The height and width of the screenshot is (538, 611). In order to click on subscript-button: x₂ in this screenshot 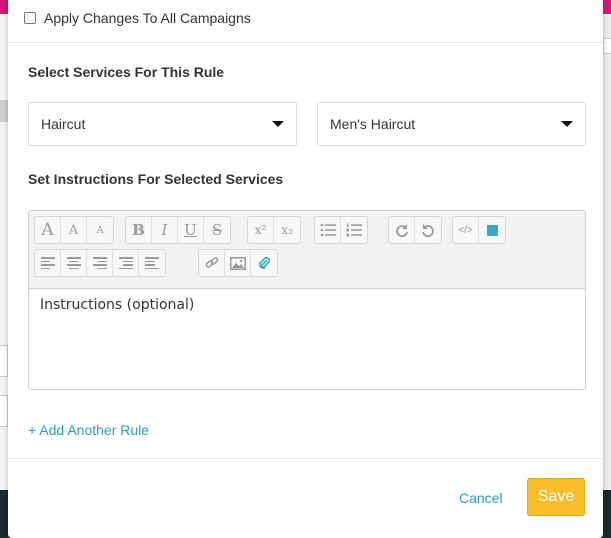, I will do `click(287, 230)`.